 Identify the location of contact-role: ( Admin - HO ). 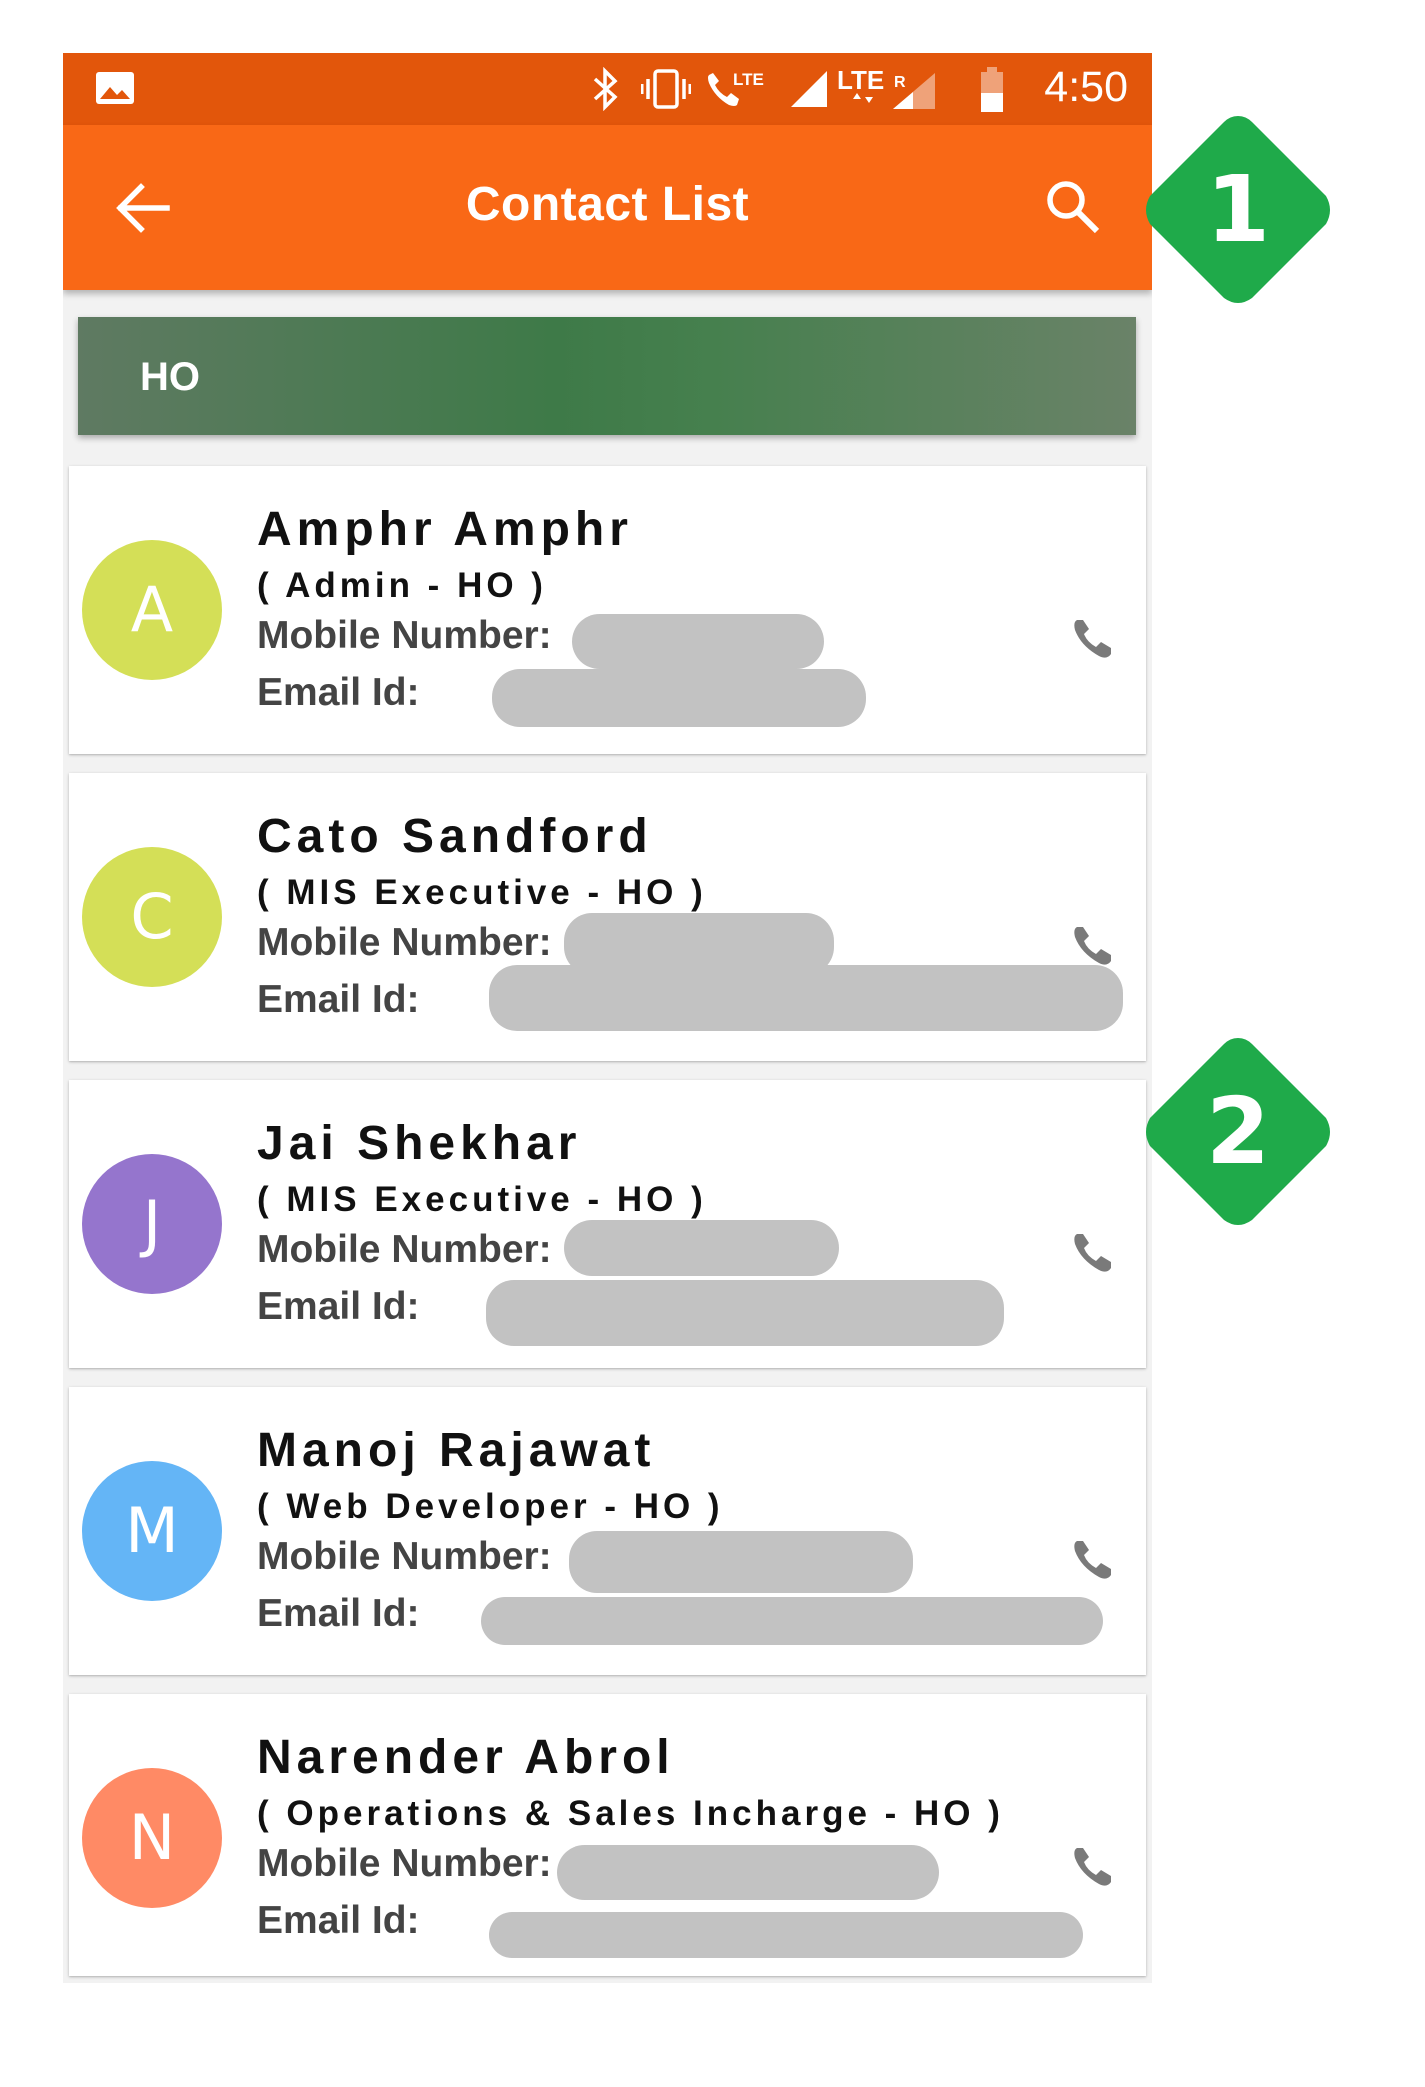
(402, 585).